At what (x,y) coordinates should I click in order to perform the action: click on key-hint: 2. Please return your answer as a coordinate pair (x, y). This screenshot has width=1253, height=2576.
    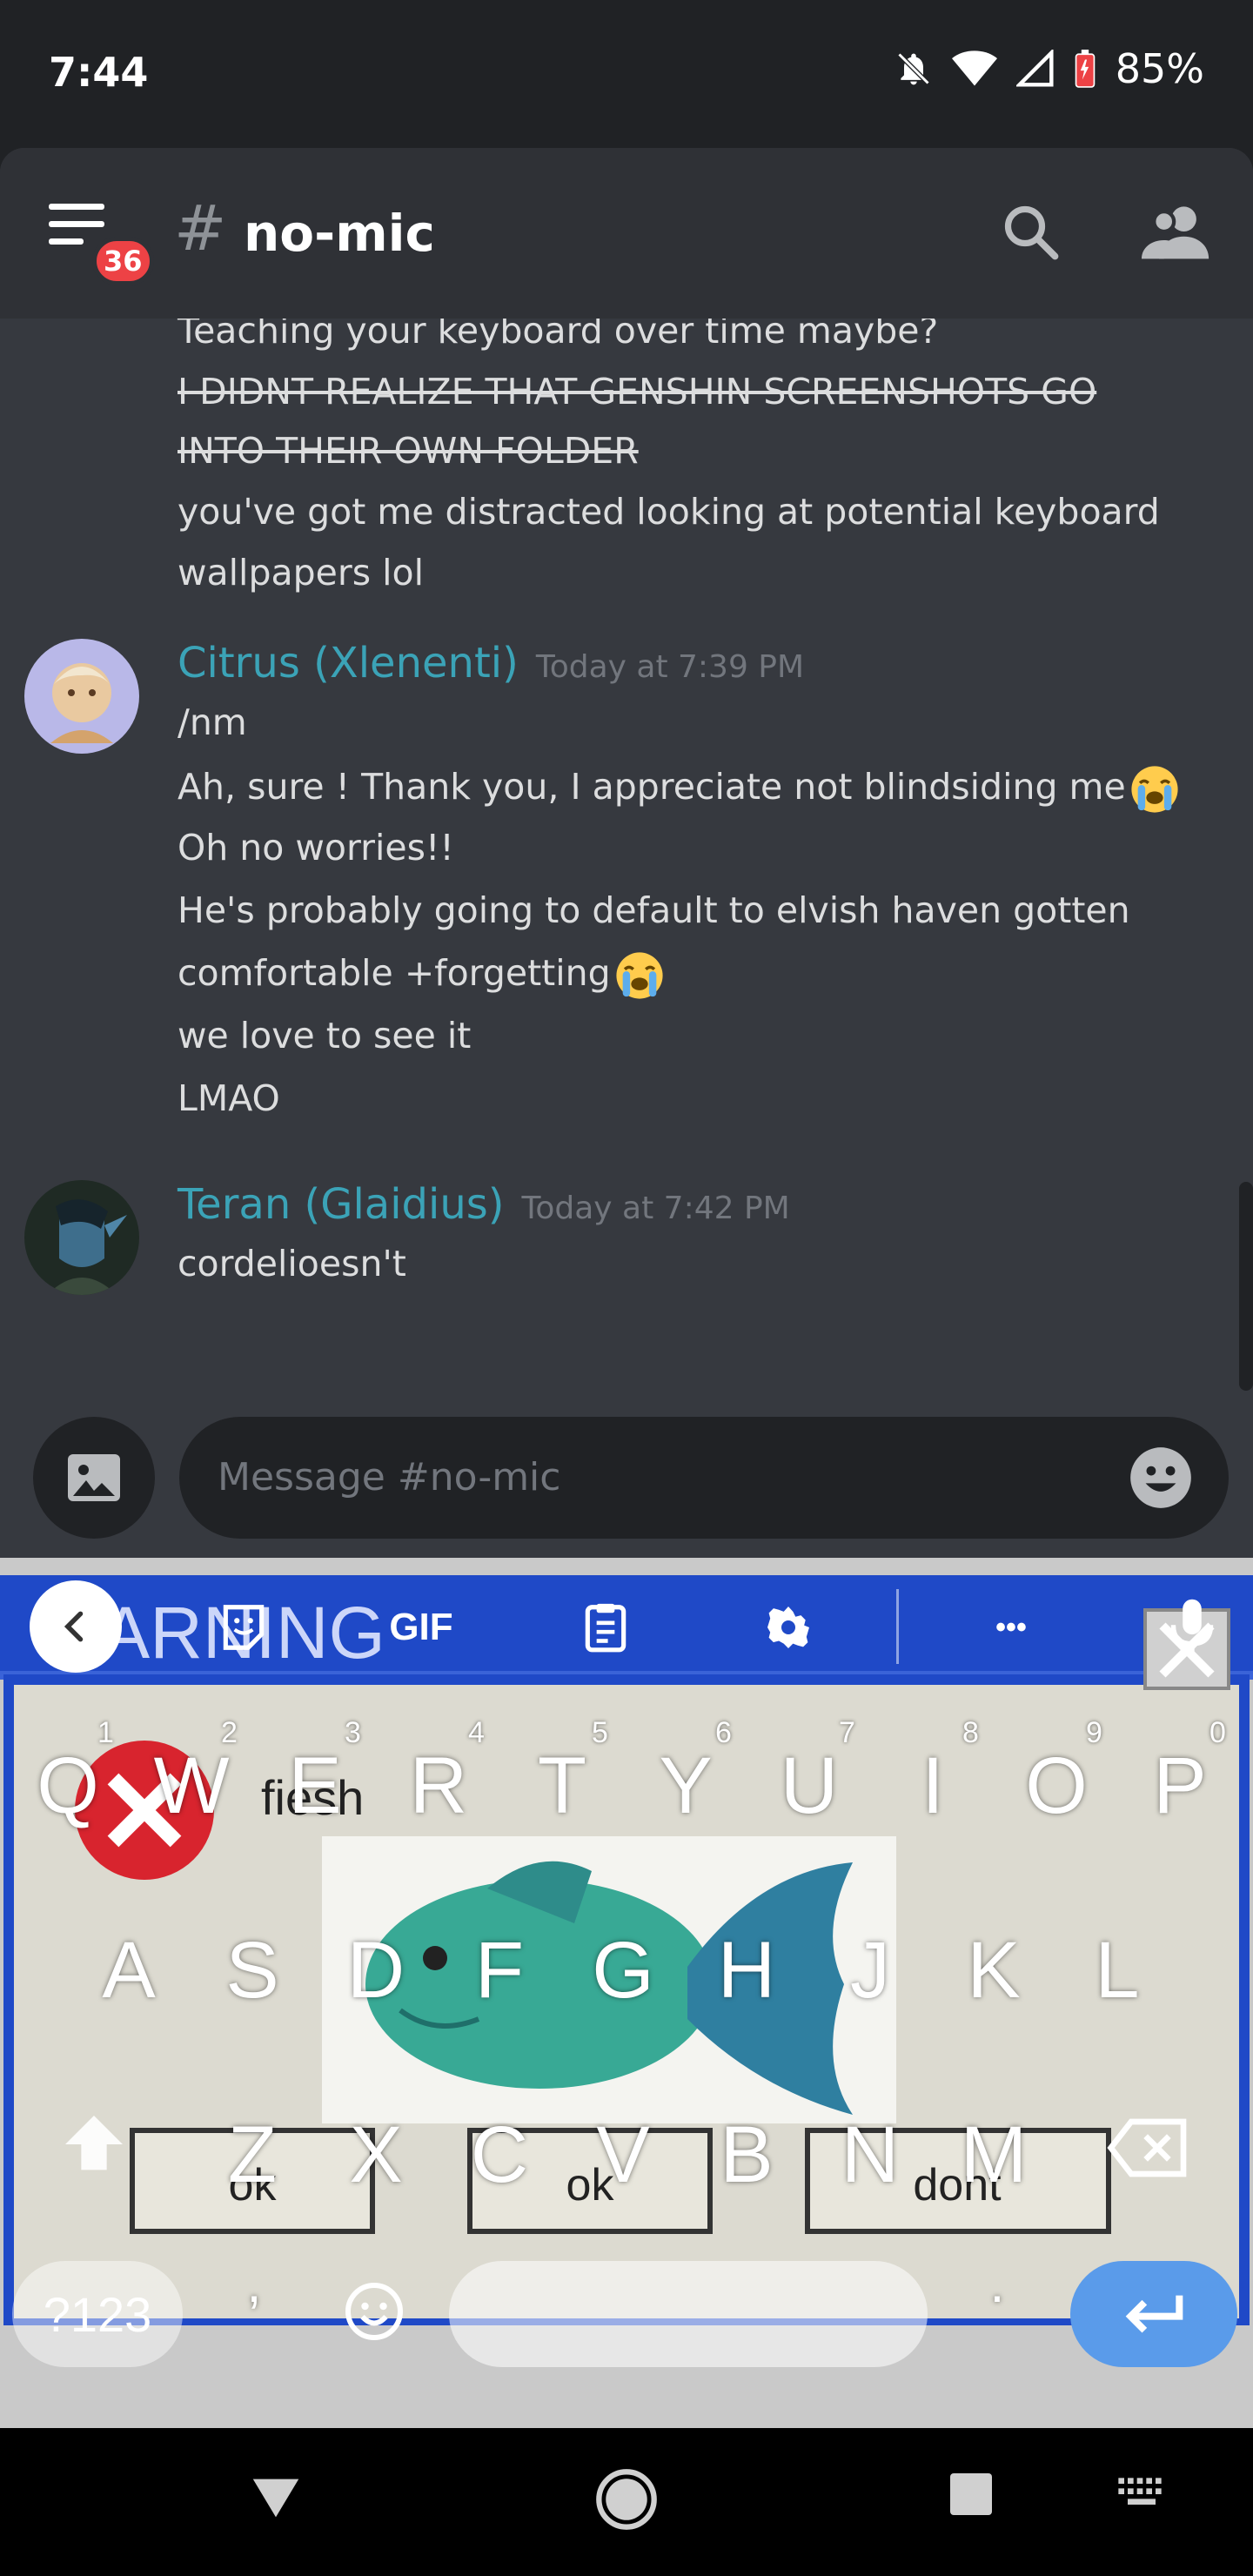
    Looking at the image, I should click on (229, 1732).